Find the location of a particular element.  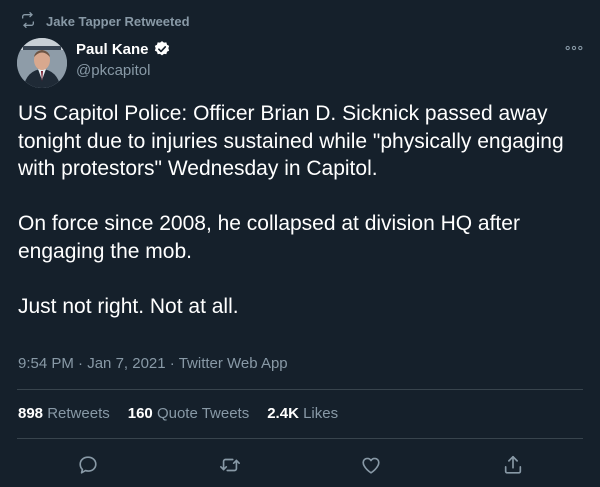

verified-badge-icon is located at coordinates (162, 49).